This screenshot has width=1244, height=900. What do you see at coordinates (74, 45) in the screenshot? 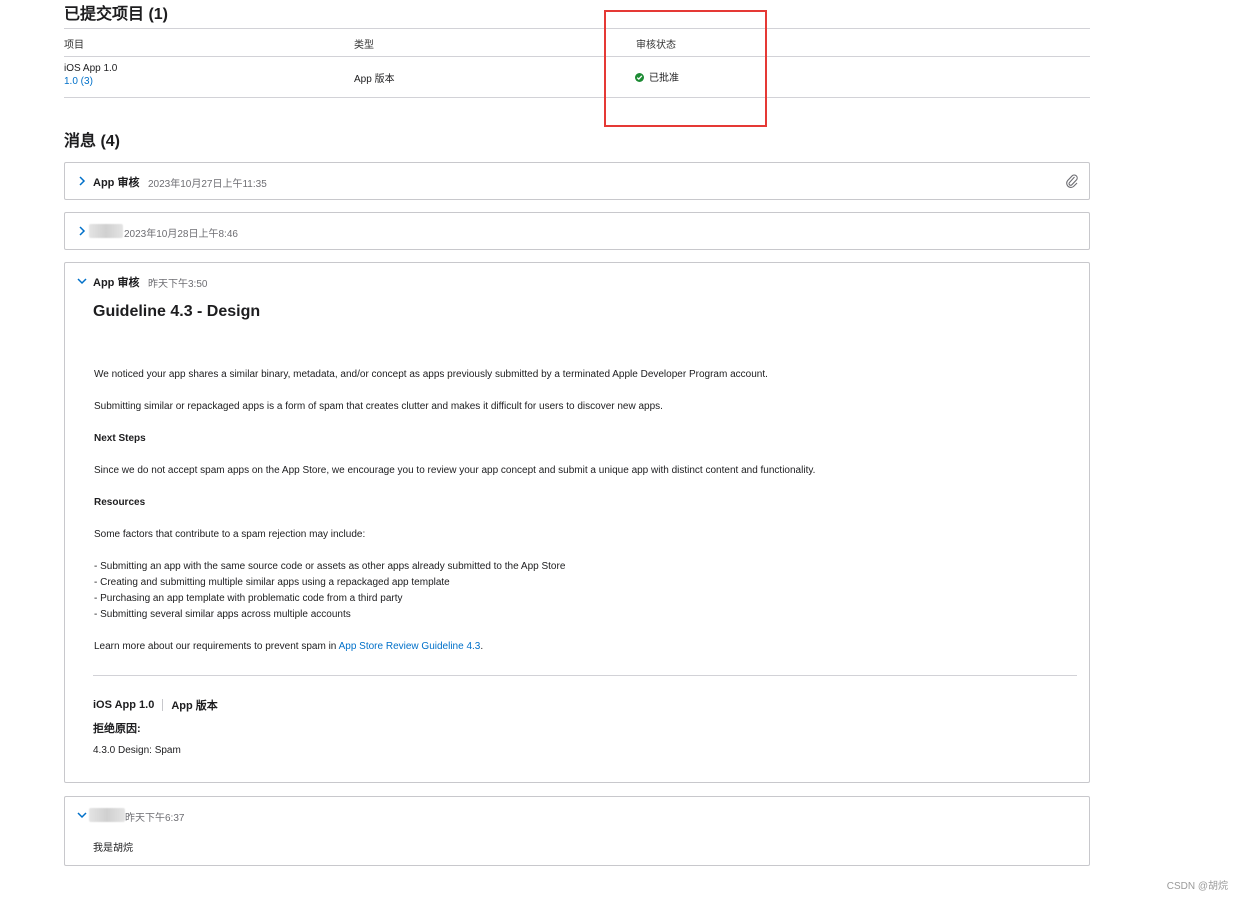
I see `column-header-item: 项目` at bounding box center [74, 45].